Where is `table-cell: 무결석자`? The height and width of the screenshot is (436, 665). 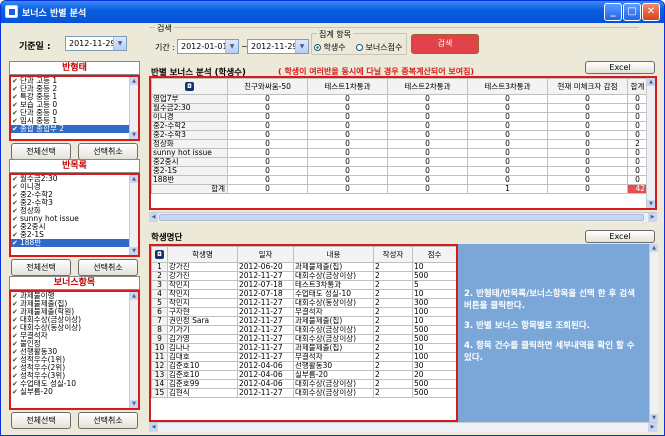 table-cell: 무결석자 is located at coordinates (333, 312).